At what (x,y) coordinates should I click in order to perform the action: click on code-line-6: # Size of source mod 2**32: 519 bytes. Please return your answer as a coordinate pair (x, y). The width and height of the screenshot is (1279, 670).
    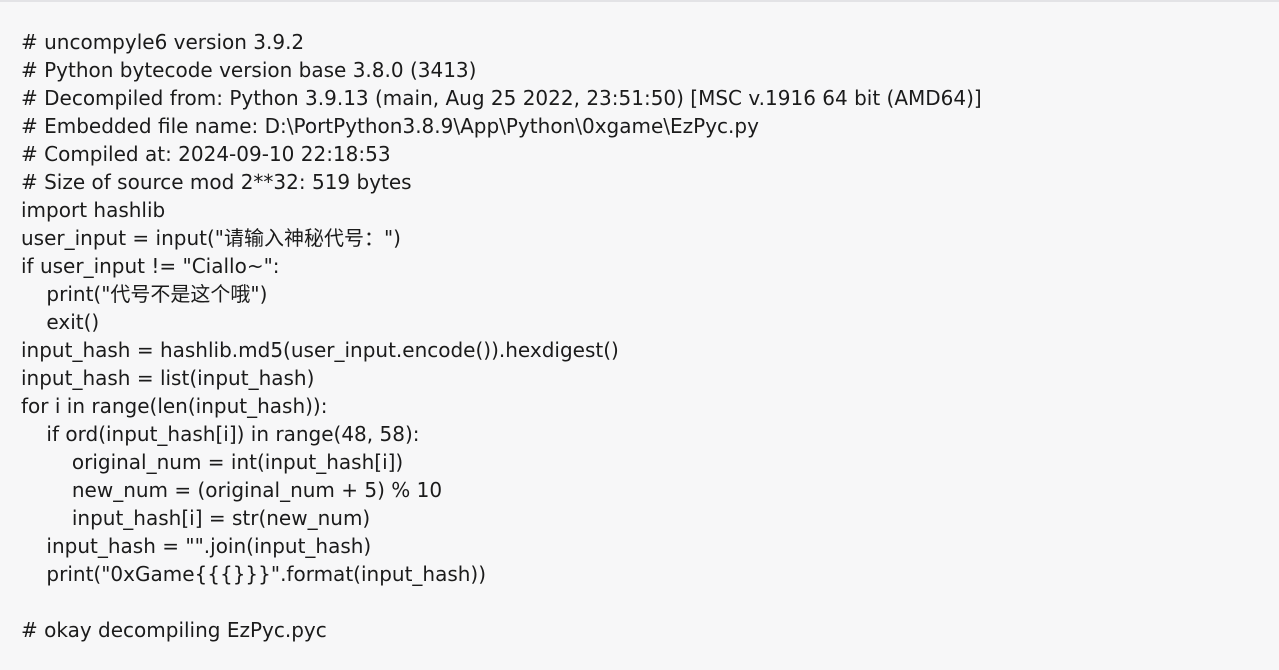
    Looking at the image, I should click on (216, 182).